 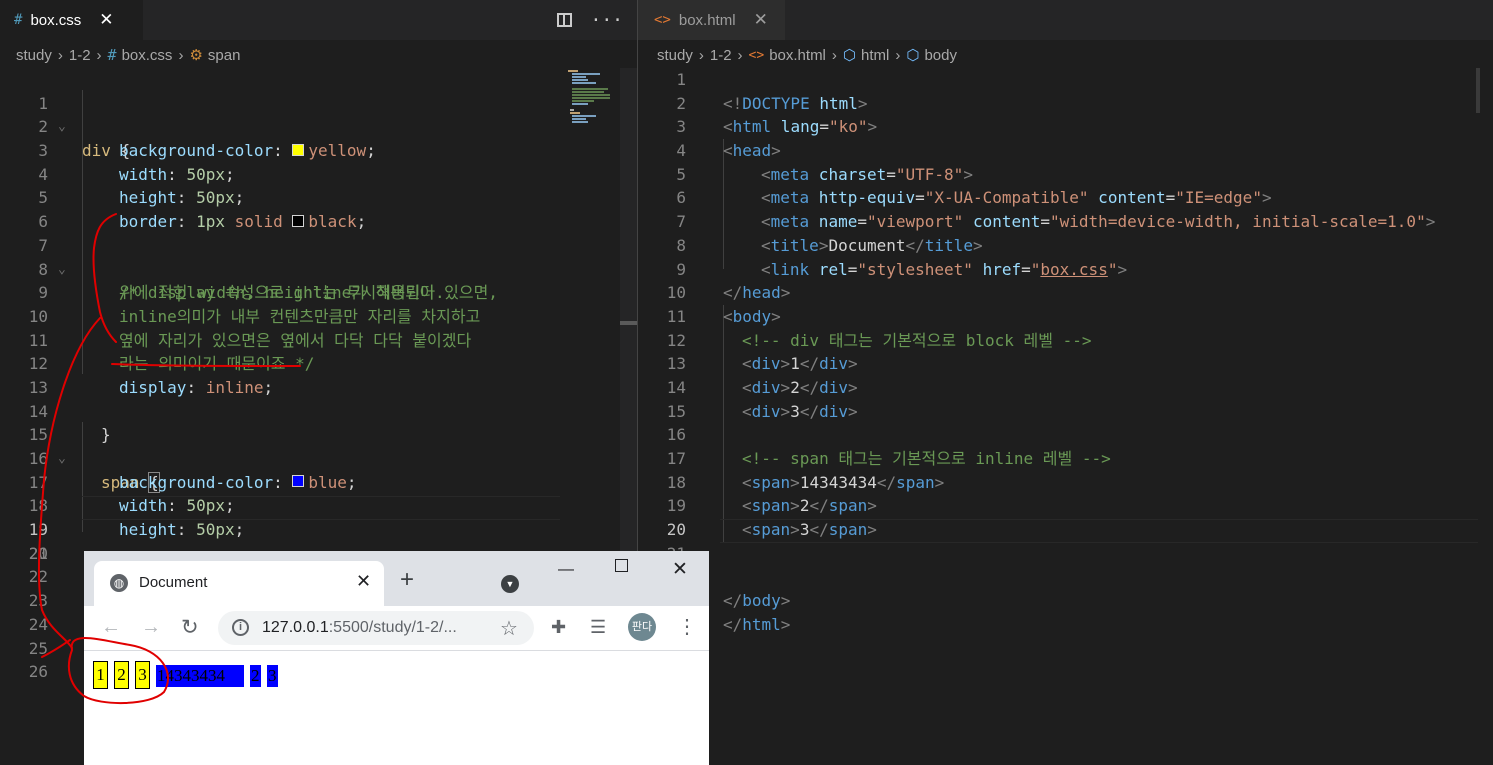 I want to click on line-number: 23, so click(x=38, y=601).